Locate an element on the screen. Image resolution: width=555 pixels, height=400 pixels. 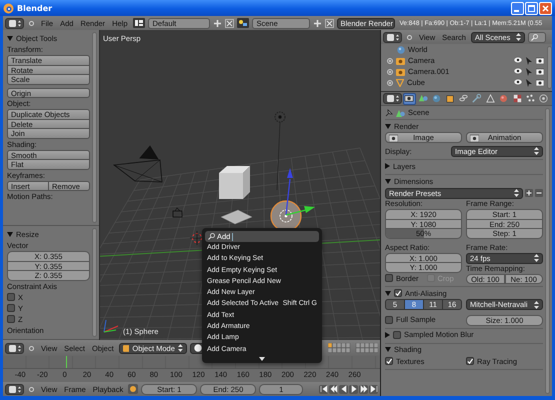
maximize-icon is located at coordinates (531, 8).